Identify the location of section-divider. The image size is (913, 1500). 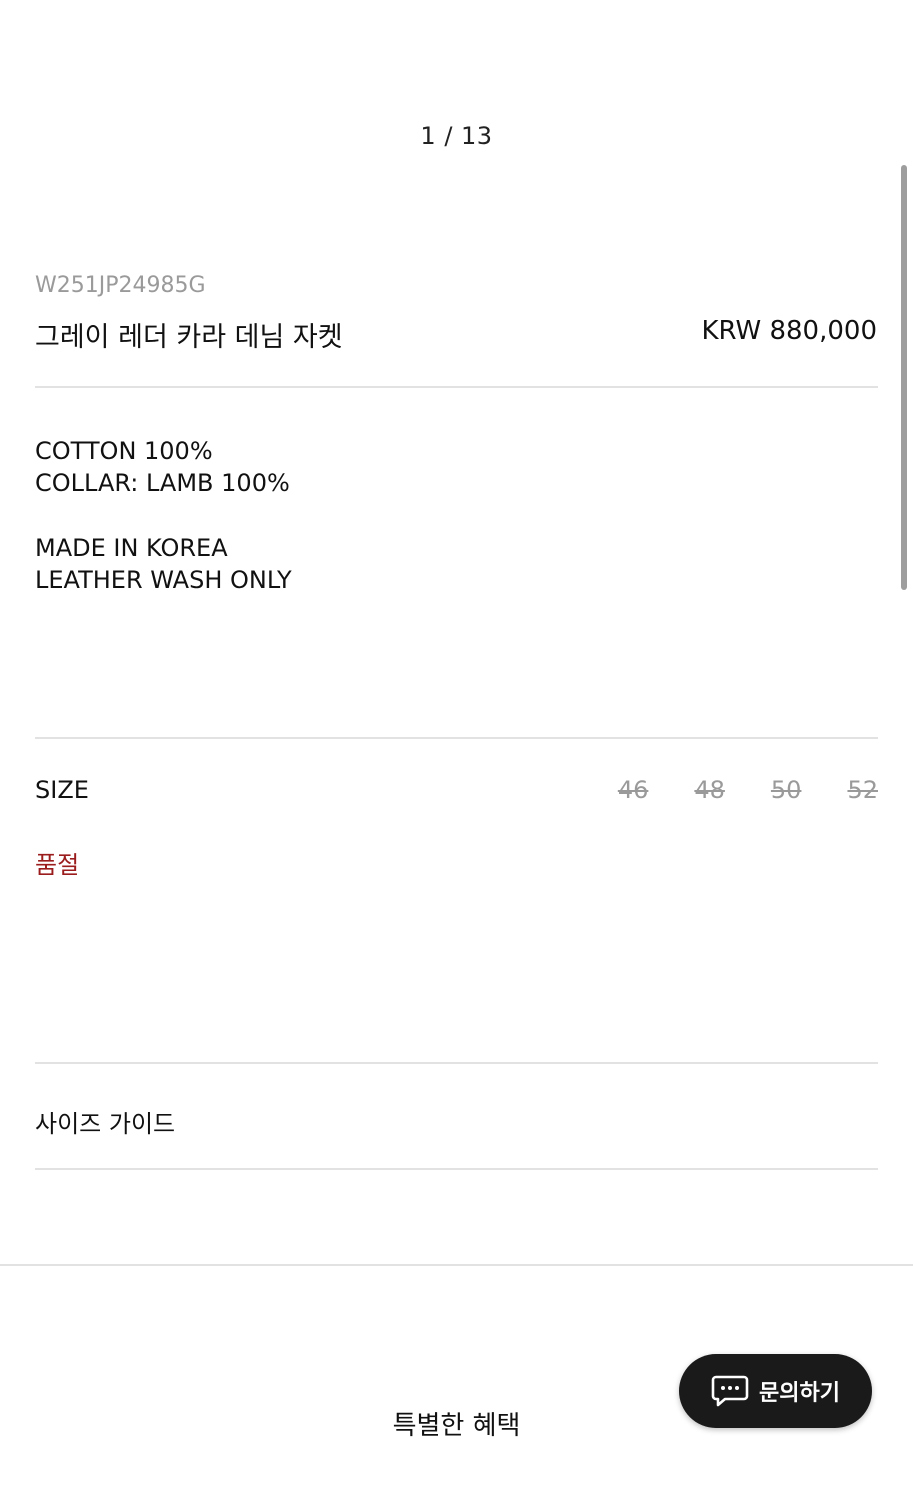
(456, 1265).